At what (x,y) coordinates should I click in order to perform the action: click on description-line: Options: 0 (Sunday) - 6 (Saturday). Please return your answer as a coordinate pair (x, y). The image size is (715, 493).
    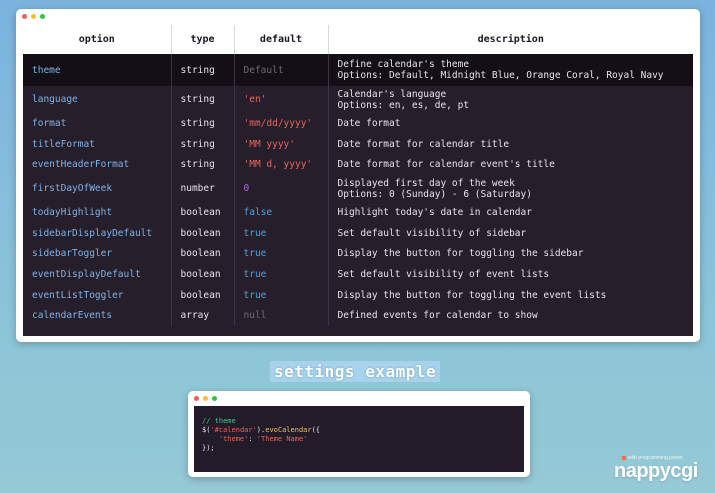
    Looking at the image, I should click on (434, 194).